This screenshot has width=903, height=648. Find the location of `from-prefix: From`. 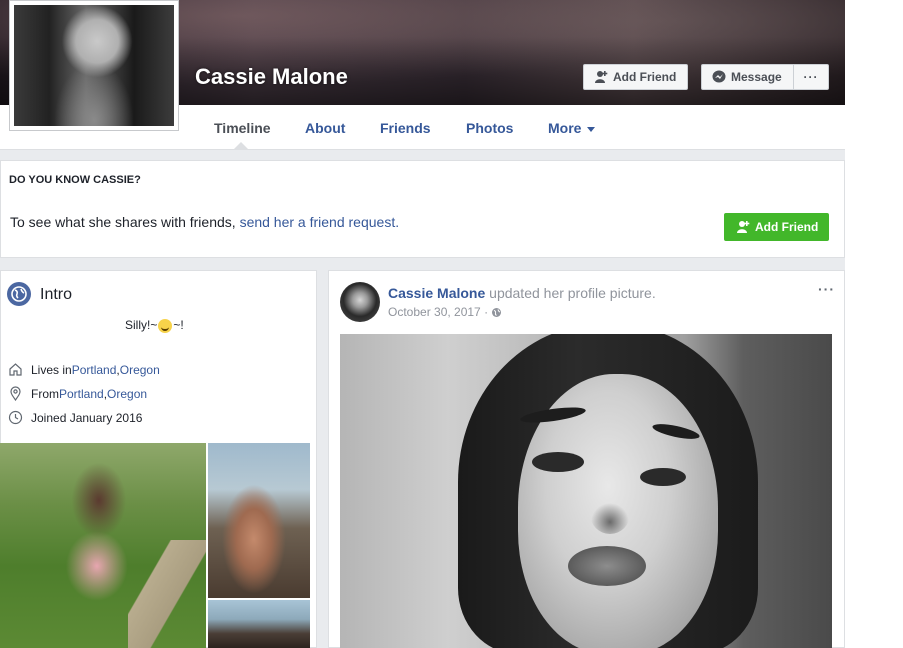

from-prefix: From is located at coordinates (45, 393).